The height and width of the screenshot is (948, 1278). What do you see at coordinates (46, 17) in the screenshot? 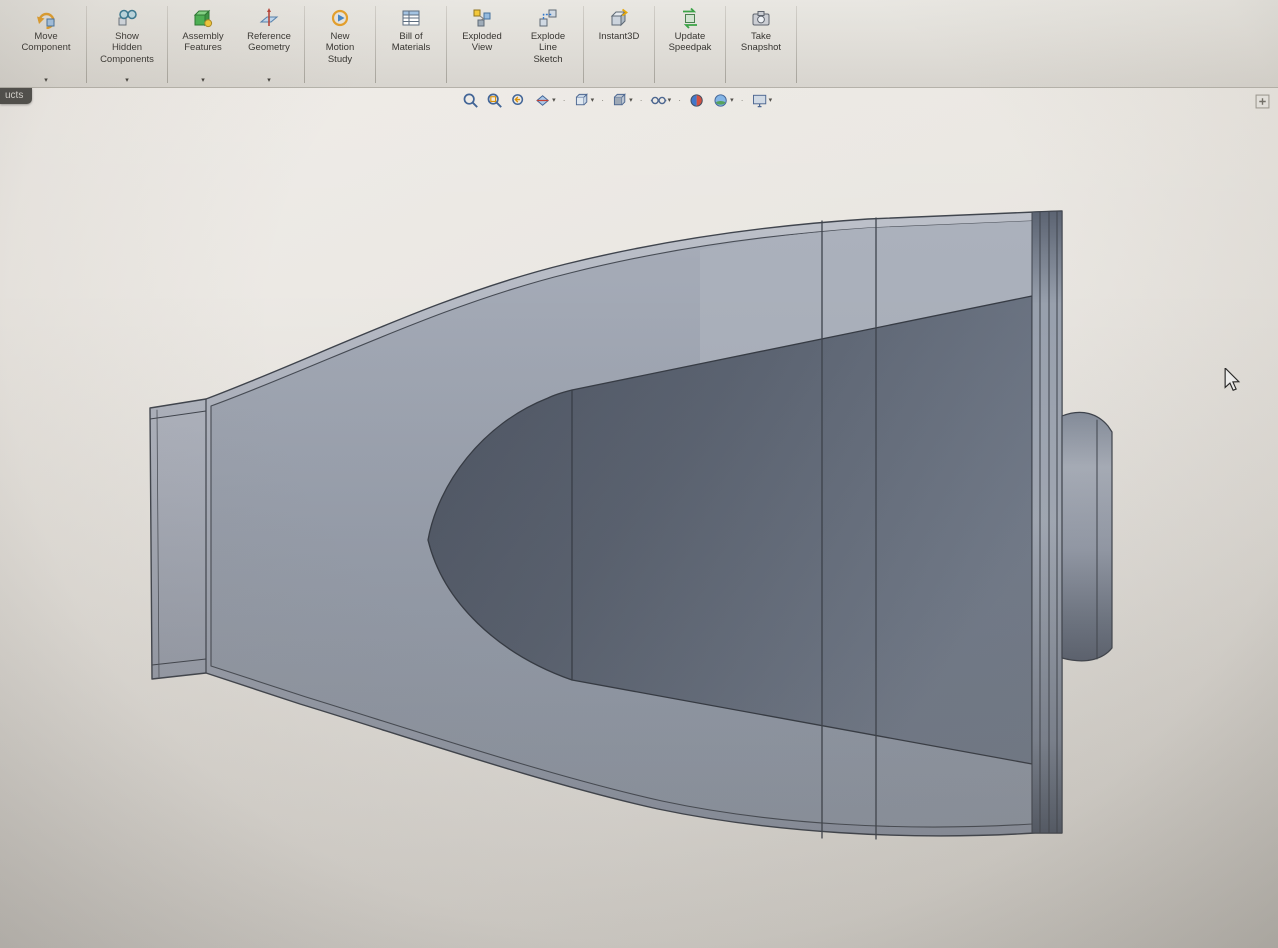
I see `move-component-icon` at bounding box center [46, 17].